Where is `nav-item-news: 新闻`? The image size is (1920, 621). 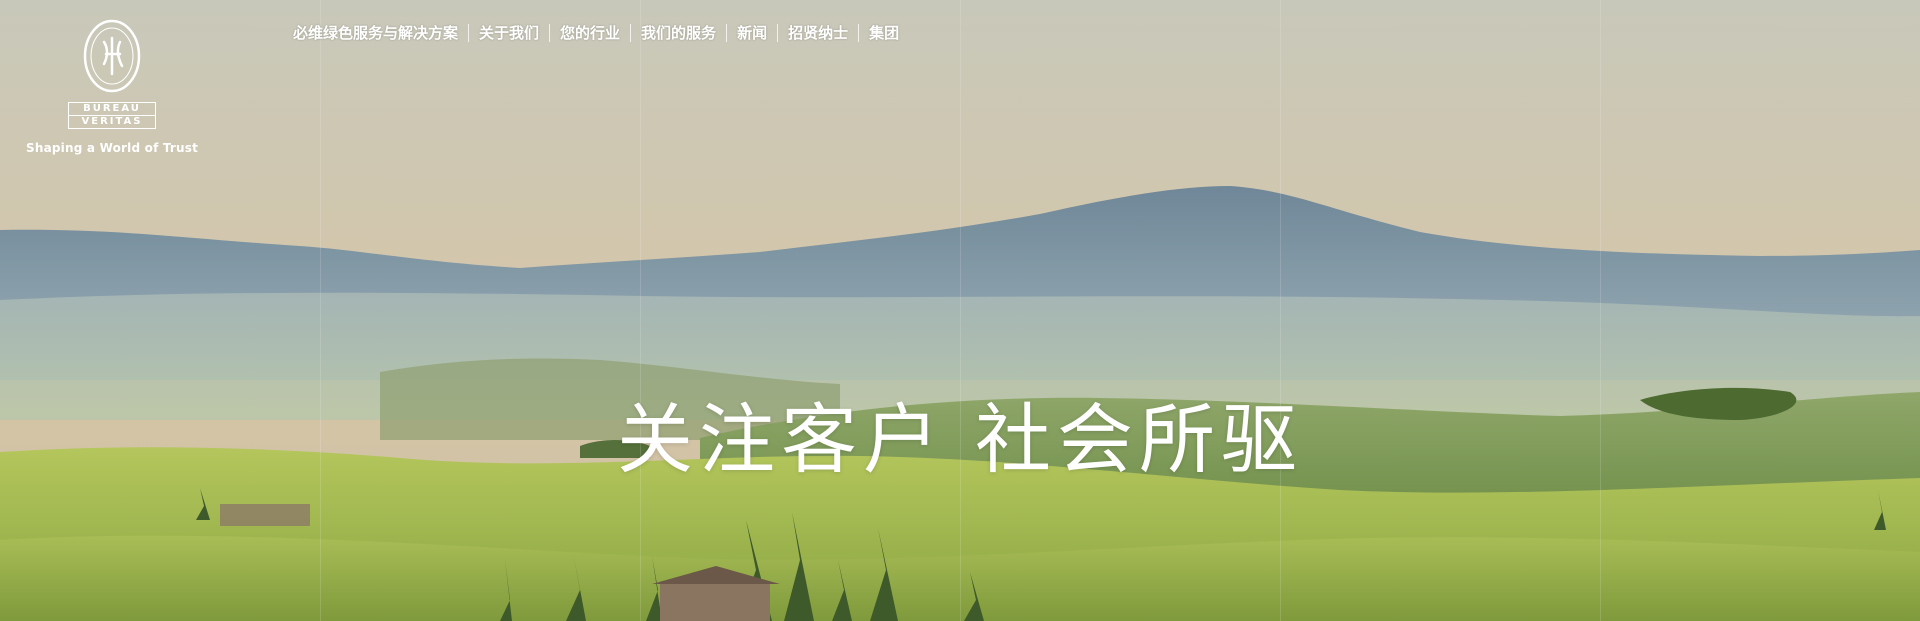
nav-item-news: 新闻 is located at coordinates (752, 32).